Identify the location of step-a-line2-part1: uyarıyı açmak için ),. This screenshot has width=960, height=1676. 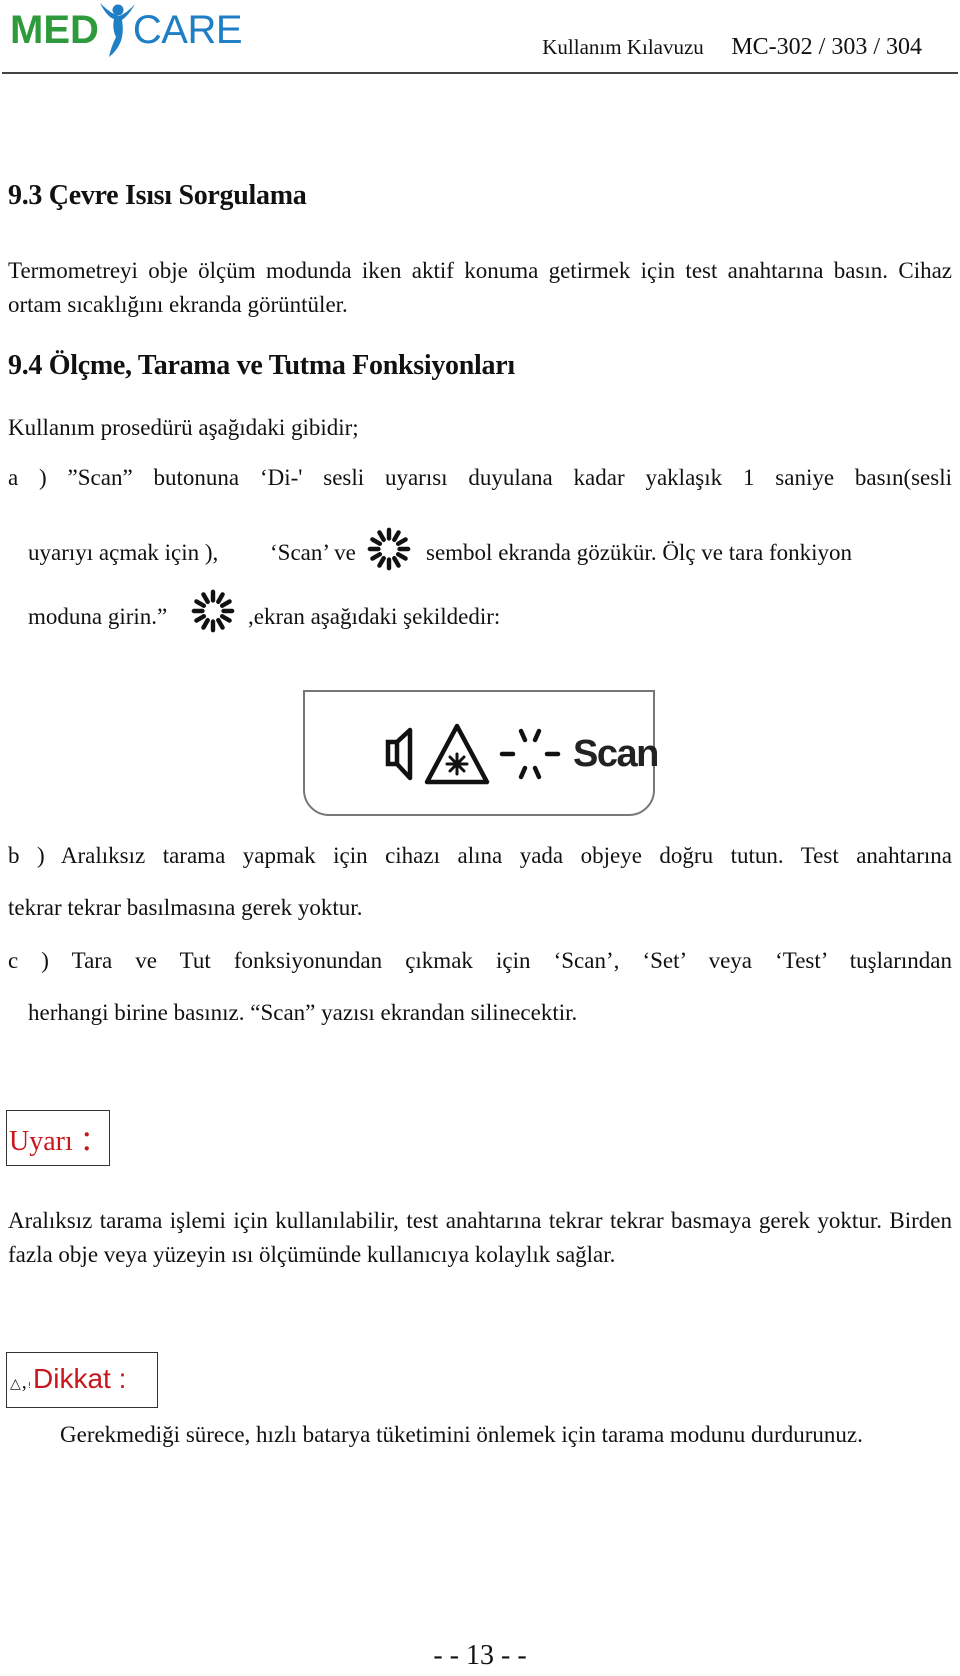
(123, 552).